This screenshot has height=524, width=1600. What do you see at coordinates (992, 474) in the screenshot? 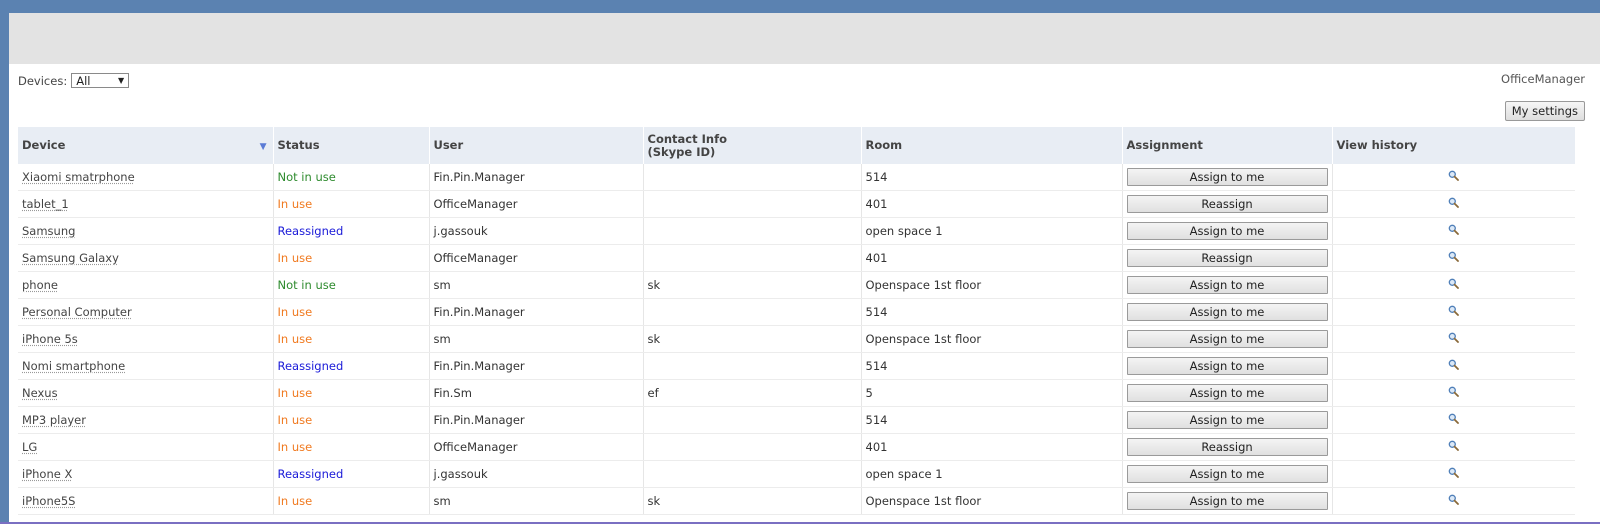
I see `room-cell: open space 1` at bounding box center [992, 474].